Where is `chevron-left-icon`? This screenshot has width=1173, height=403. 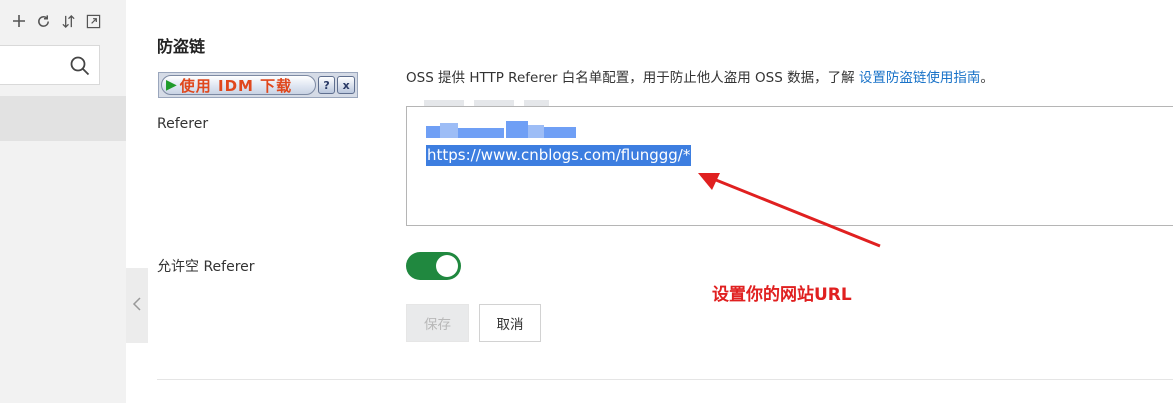
chevron-left-icon is located at coordinates (137, 306).